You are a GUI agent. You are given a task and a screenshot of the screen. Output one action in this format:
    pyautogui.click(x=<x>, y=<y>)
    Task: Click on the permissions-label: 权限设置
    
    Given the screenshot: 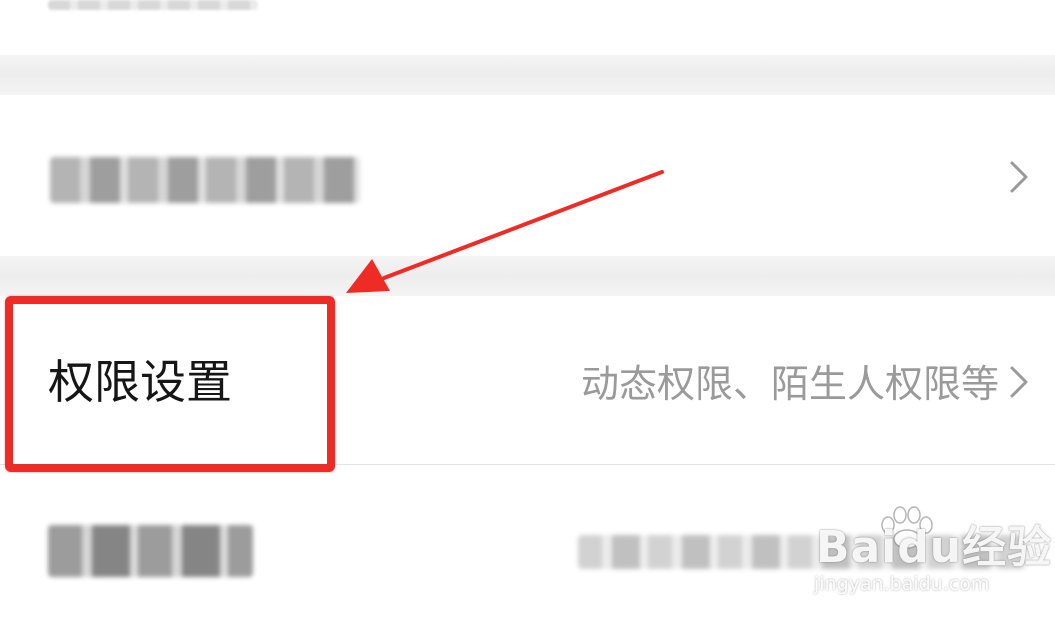 What is the action you would take?
    pyautogui.click(x=140, y=382)
    